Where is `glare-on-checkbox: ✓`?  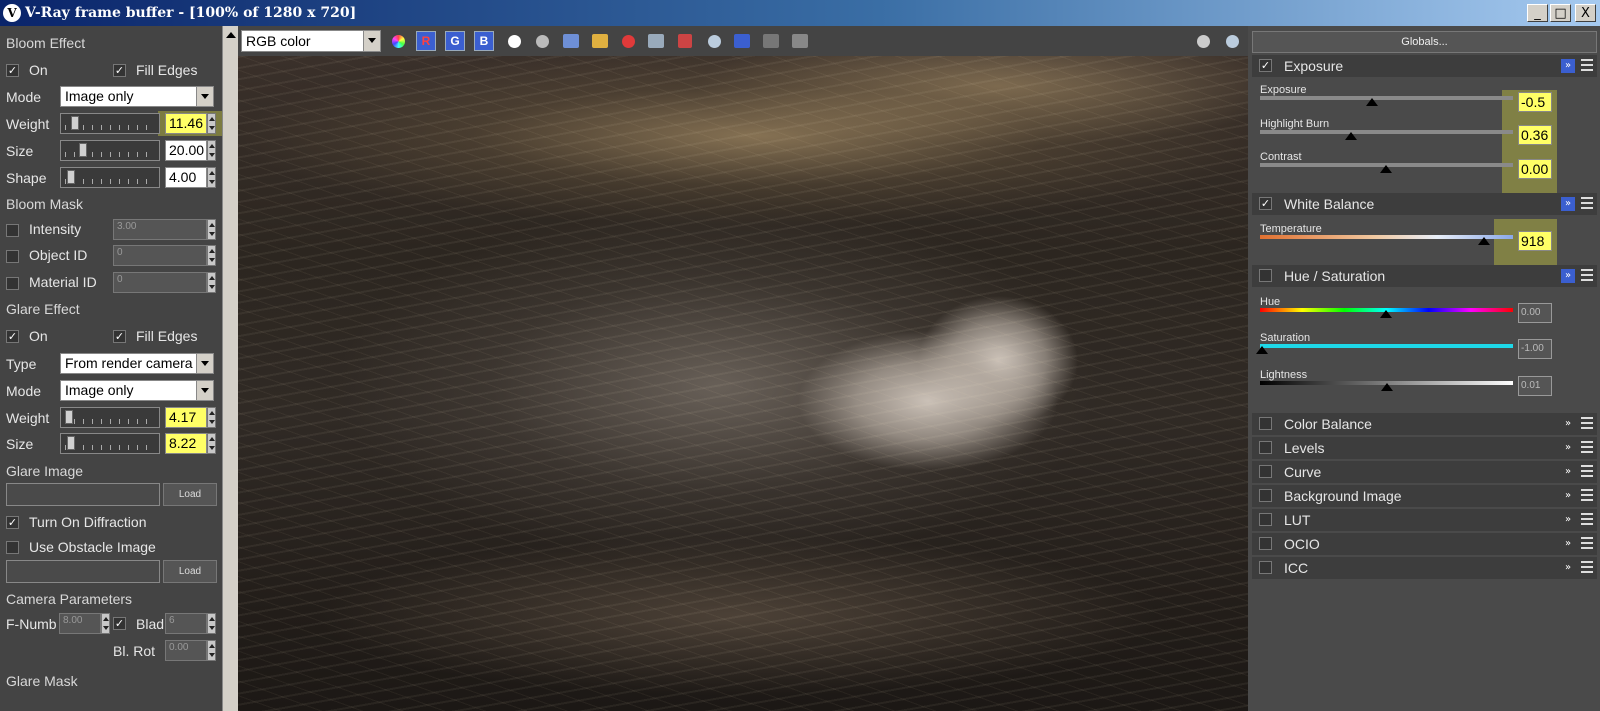
glare-on-checkbox: ✓ is located at coordinates (12, 336).